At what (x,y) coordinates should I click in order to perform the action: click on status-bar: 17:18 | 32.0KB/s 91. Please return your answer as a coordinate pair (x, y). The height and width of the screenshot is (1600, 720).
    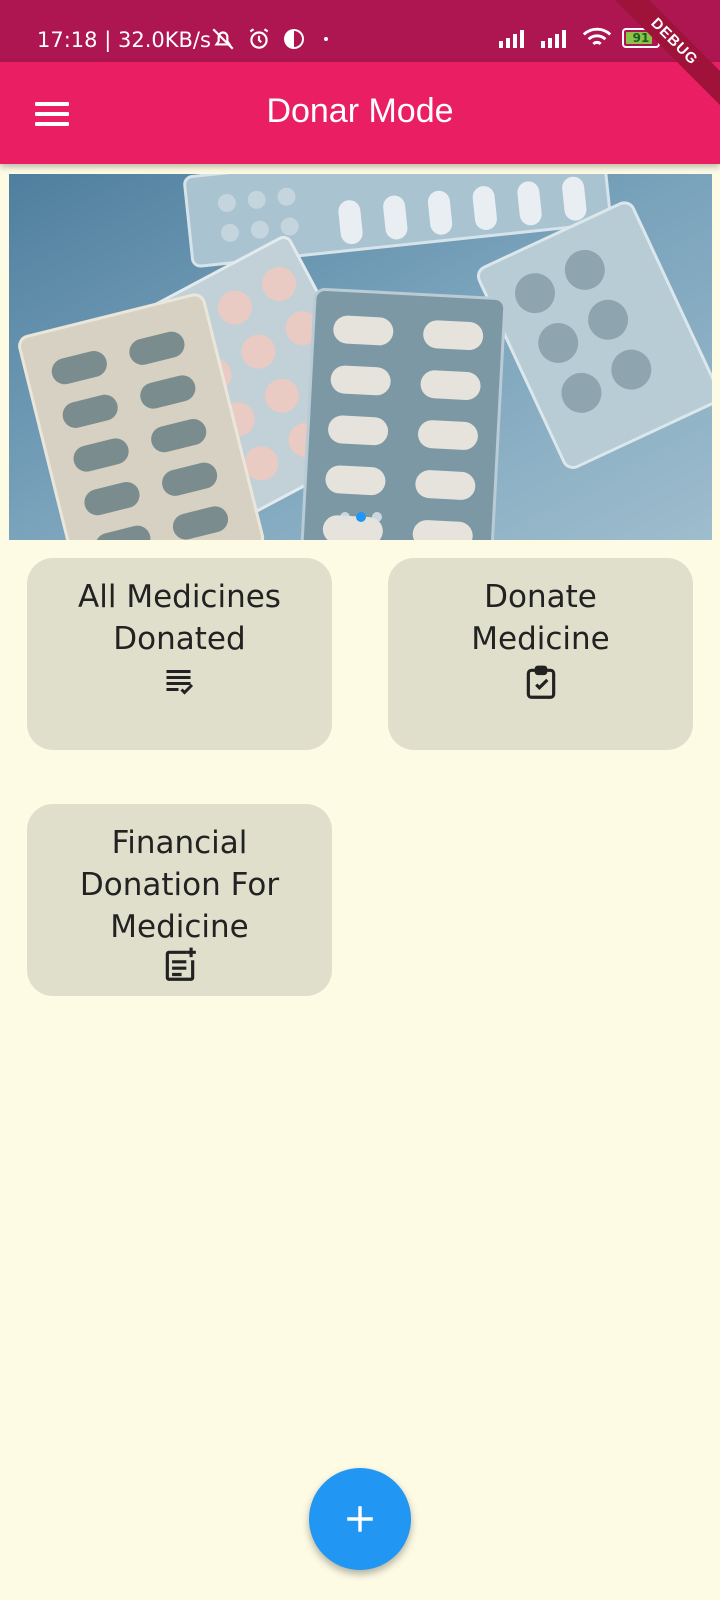
    Looking at the image, I should click on (360, 31).